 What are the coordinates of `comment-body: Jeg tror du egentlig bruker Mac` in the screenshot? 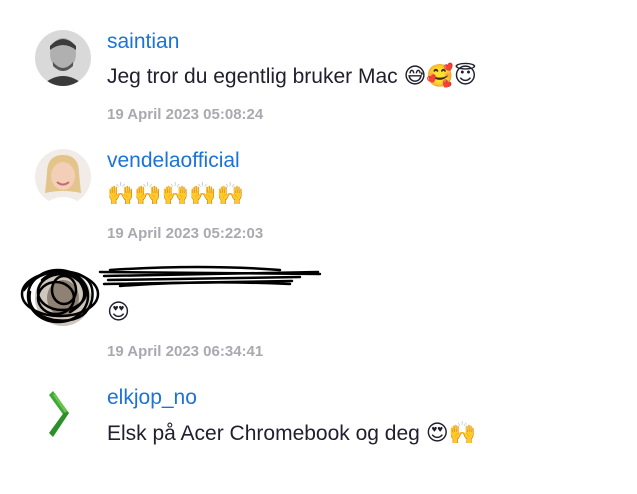 It's located at (252, 76).